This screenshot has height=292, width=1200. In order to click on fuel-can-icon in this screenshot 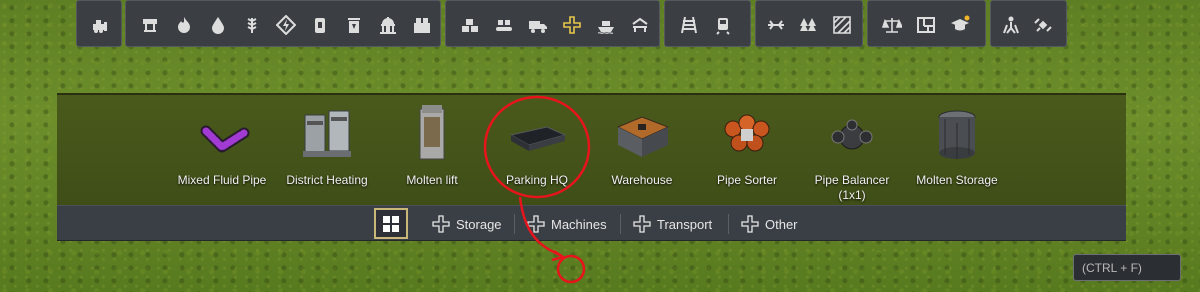, I will do `click(320, 25)`.